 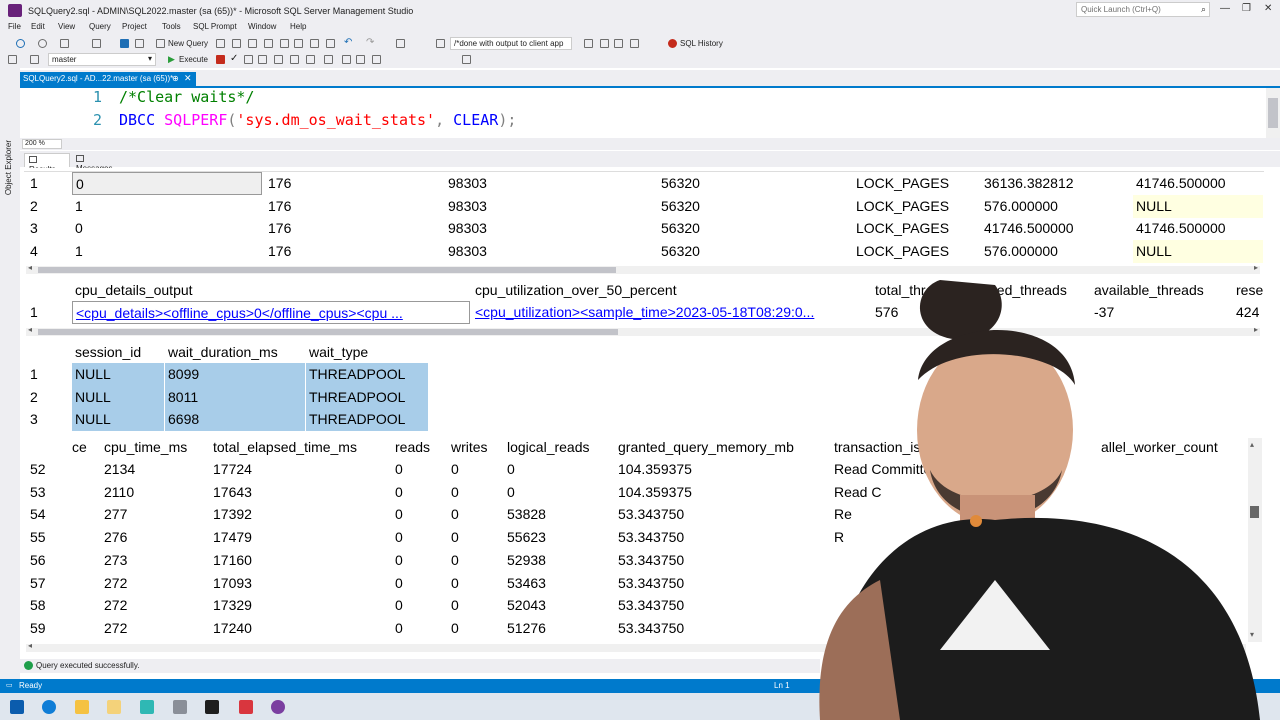 What do you see at coordinates (42, 144) in the screenshot?
I see `zoom-select: 200 %` at bounding box center [42, 144].